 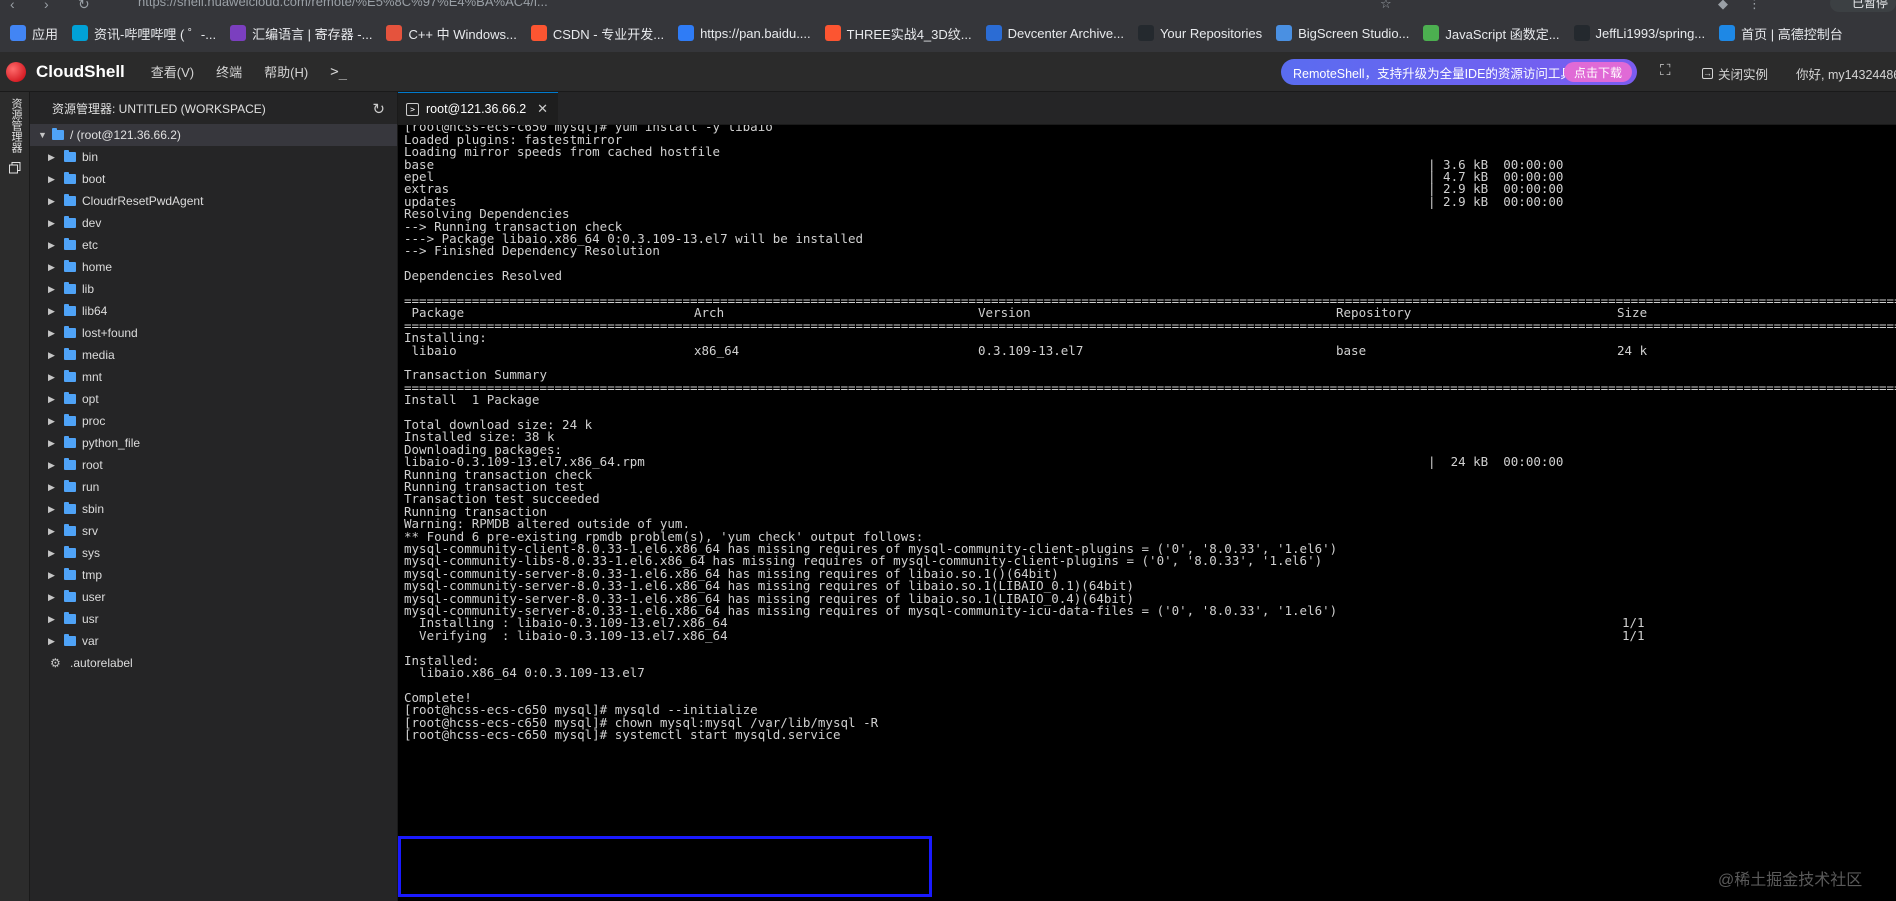 I want to click on tree-folder-boot: ▶ boot, so click(x=213, y=179).